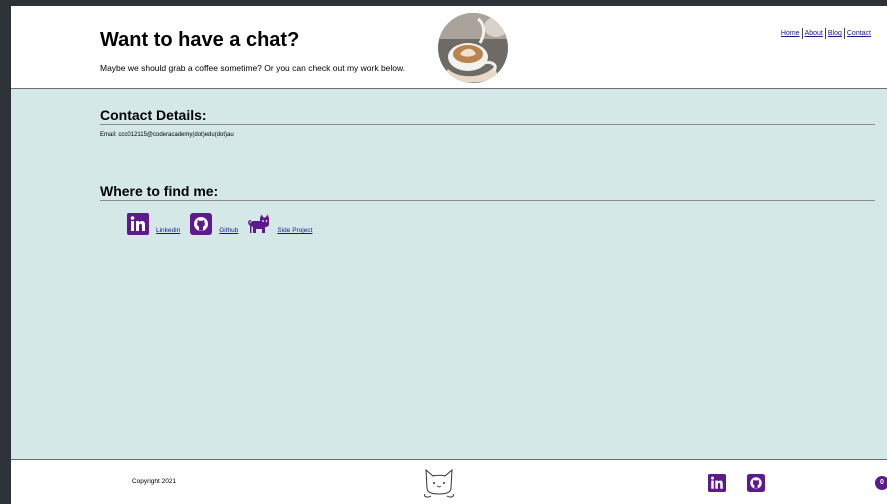 This screenshot has width=887, height=504. I want to click on page-title: Want to have a chat?, so click(200, 40).